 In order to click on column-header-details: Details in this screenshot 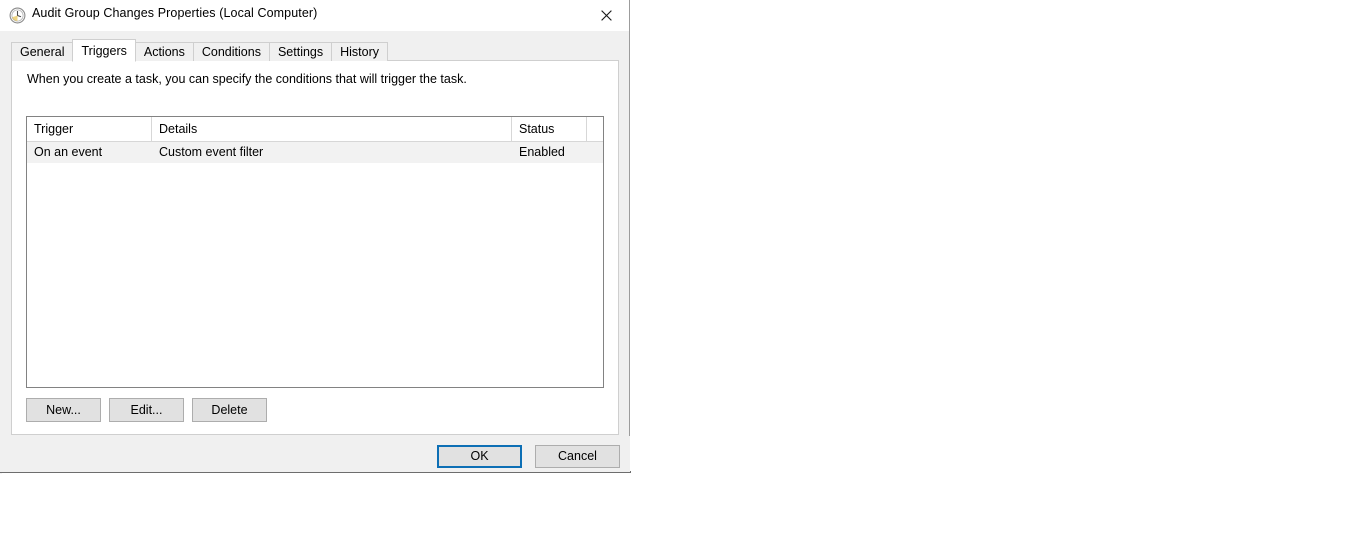, I will do `click(332, 129)`.